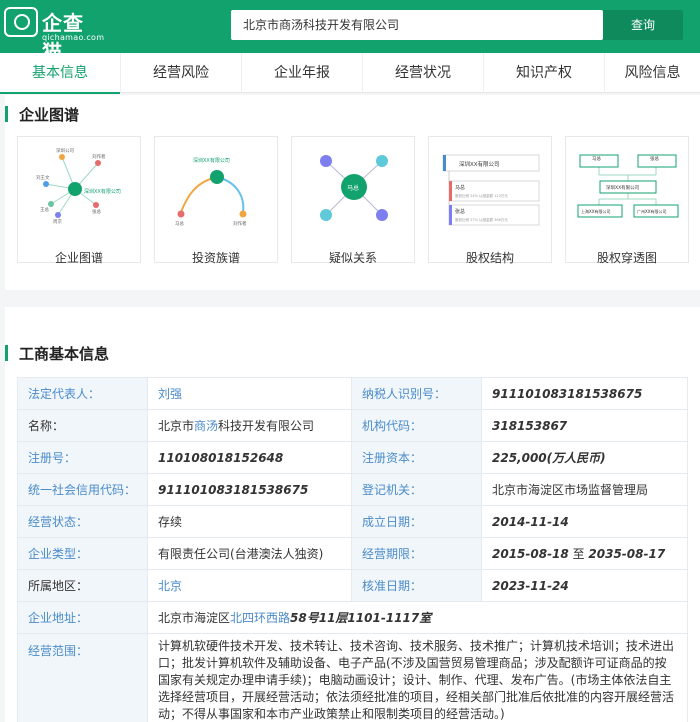 The height and width of the screenshot is (722, 700). I want to click on enterprise-graph-thumbnail: 深圳公司 刘作者 刘王文 王总 周京 张总 深圳XX有限公司, so click(78, 186).